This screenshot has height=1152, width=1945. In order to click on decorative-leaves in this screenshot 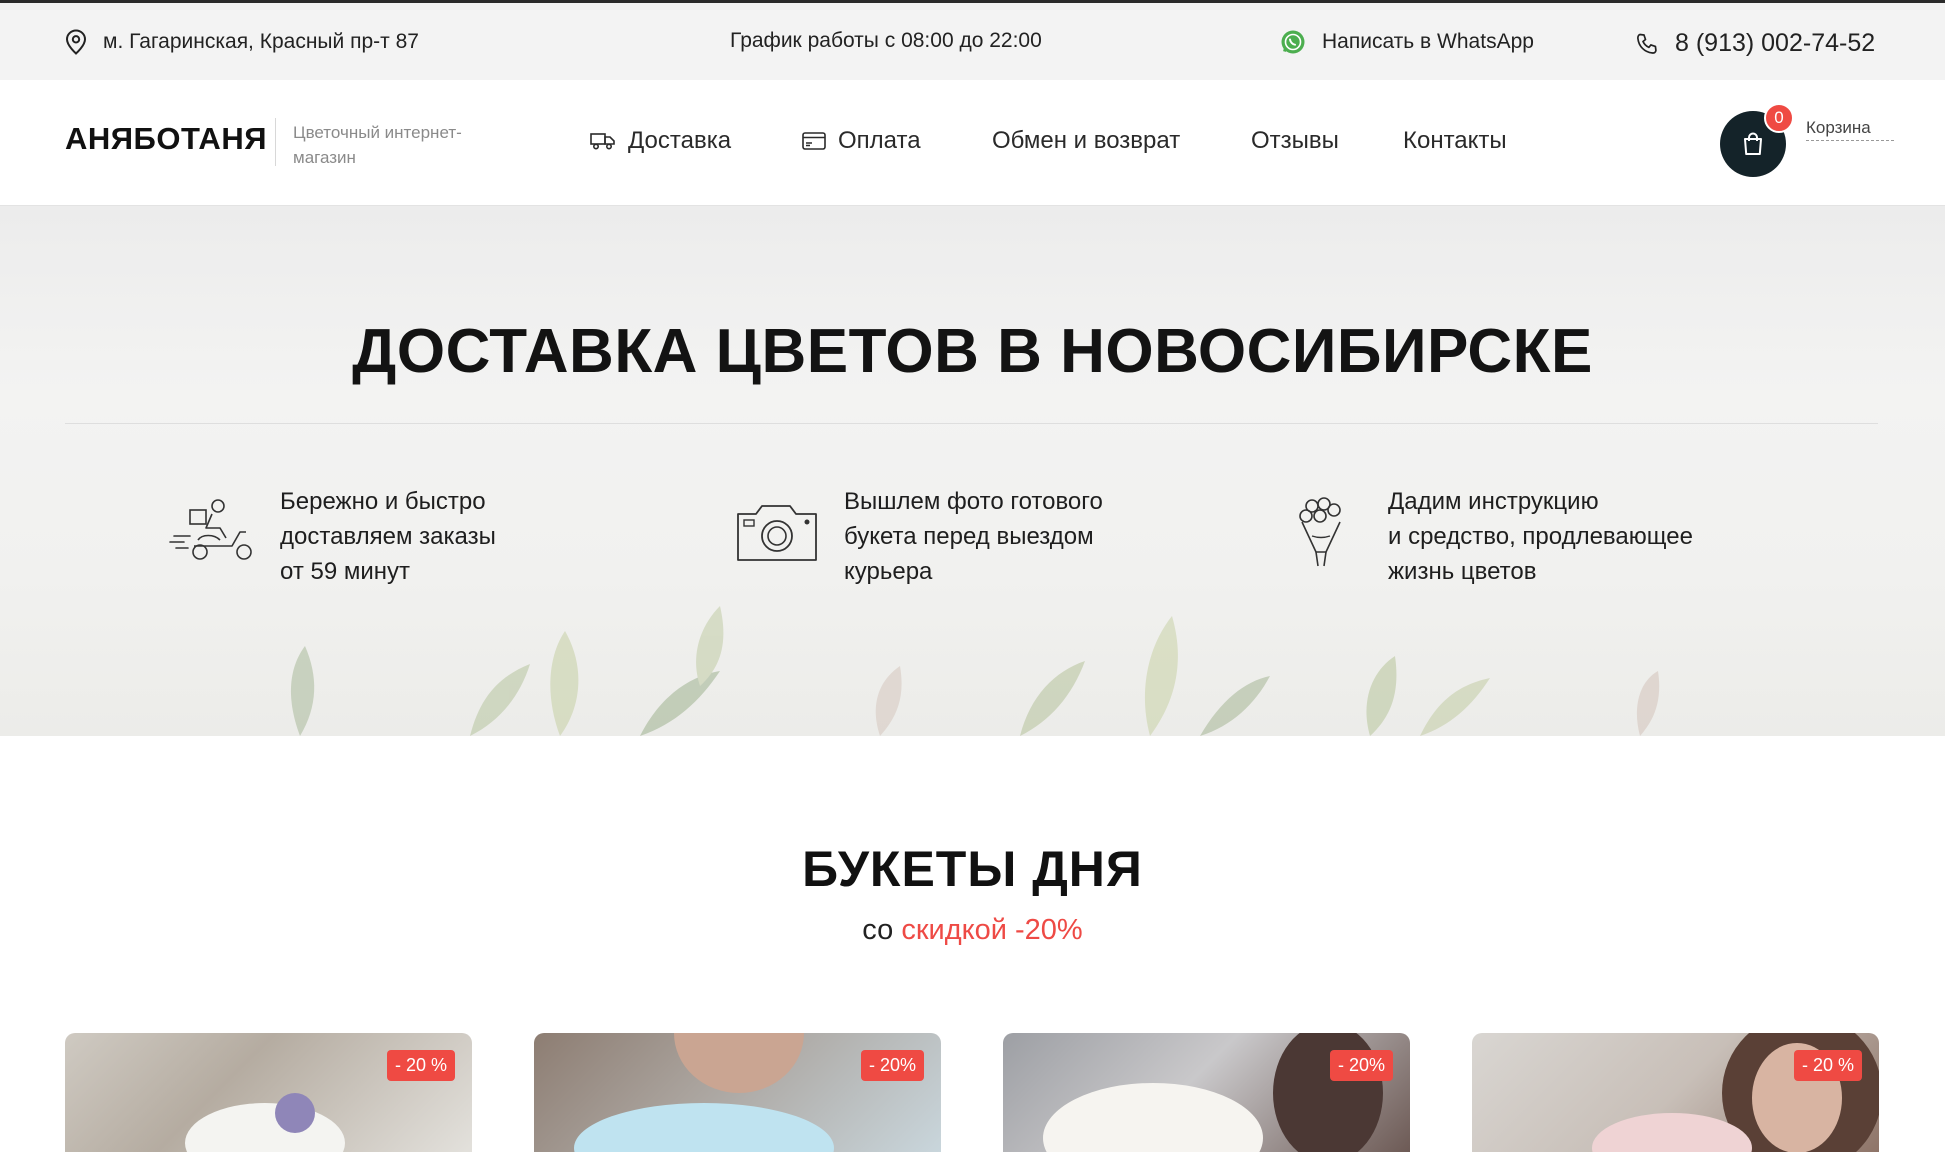, I will do `click(975, 671)`.